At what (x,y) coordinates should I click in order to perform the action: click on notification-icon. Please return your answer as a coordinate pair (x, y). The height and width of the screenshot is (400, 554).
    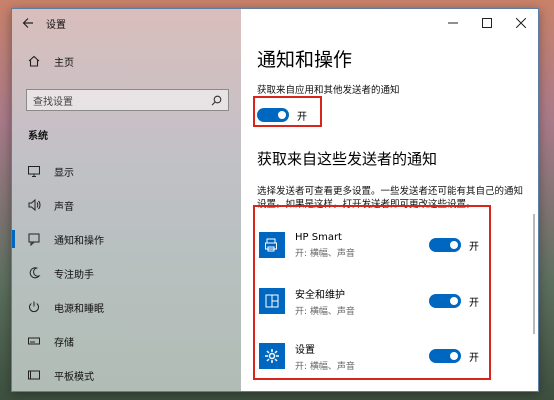
    Looking at the image, I should click on (34, 239).